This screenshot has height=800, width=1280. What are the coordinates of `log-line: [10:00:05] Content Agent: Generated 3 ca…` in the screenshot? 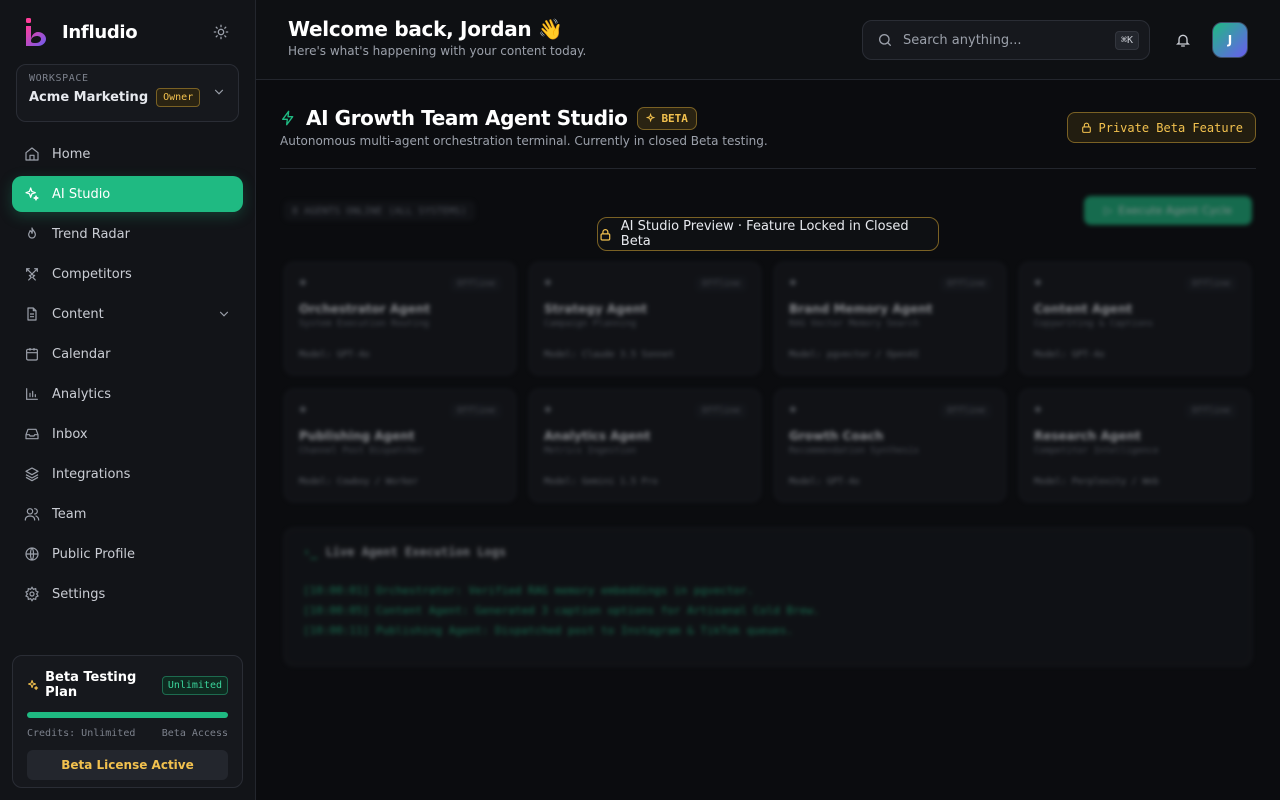 It's located at (561, 610).